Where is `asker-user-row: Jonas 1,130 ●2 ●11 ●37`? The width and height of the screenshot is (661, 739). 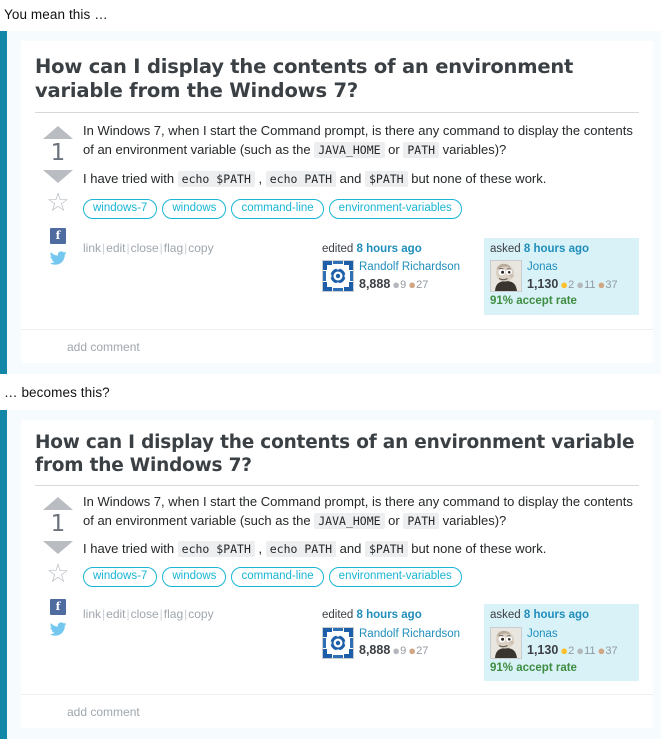 asker-user-row: Jonas 1,130 ●2 ●11 ●37 is located at coordinates (561, 276).